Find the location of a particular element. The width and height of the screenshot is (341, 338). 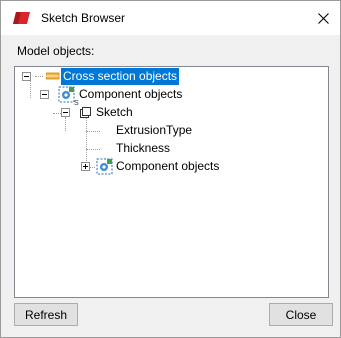

window-title: Sketch Browser is located at coordinates (83, 18).